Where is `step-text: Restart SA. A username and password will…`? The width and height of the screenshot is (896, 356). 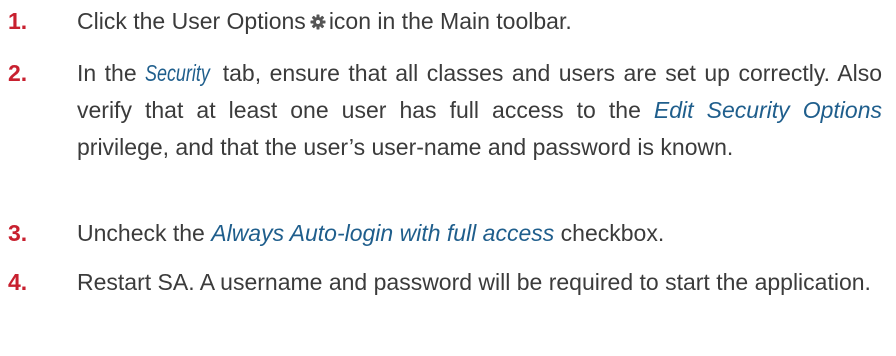
step-text: Restart SA. A username and password will… is located at coordinates (474, 282).